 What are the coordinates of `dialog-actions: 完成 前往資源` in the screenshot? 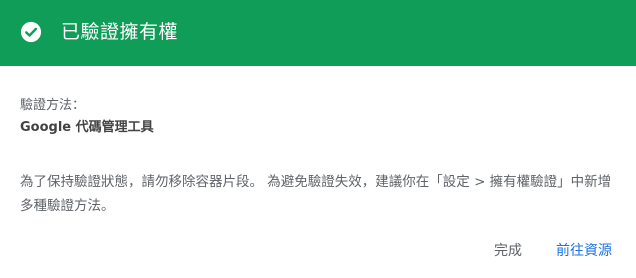 It's located at (553, 251).